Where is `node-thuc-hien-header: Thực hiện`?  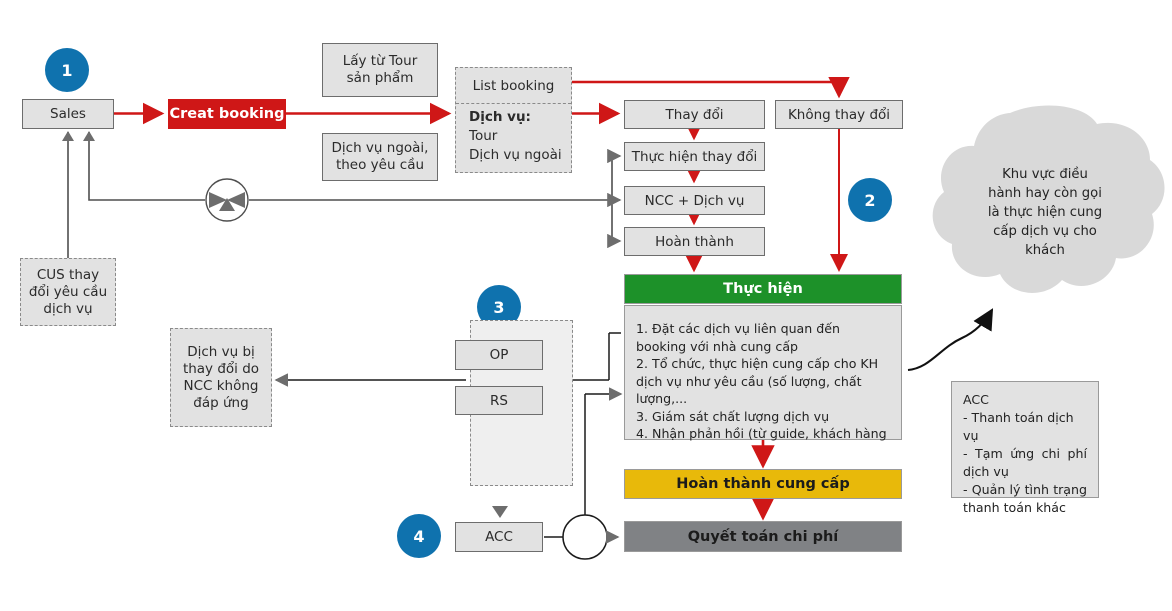
node-thuc-hien-header: Thực hiện is located at coordinates (763, 289).